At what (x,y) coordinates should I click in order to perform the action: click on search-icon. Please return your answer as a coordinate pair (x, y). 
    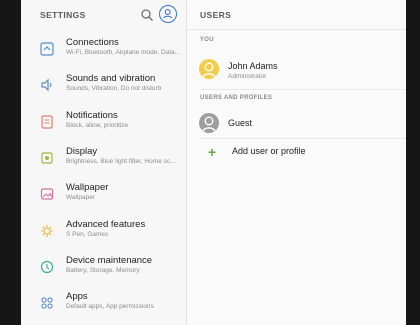
    Looking at the image, I should click on (147, 15).